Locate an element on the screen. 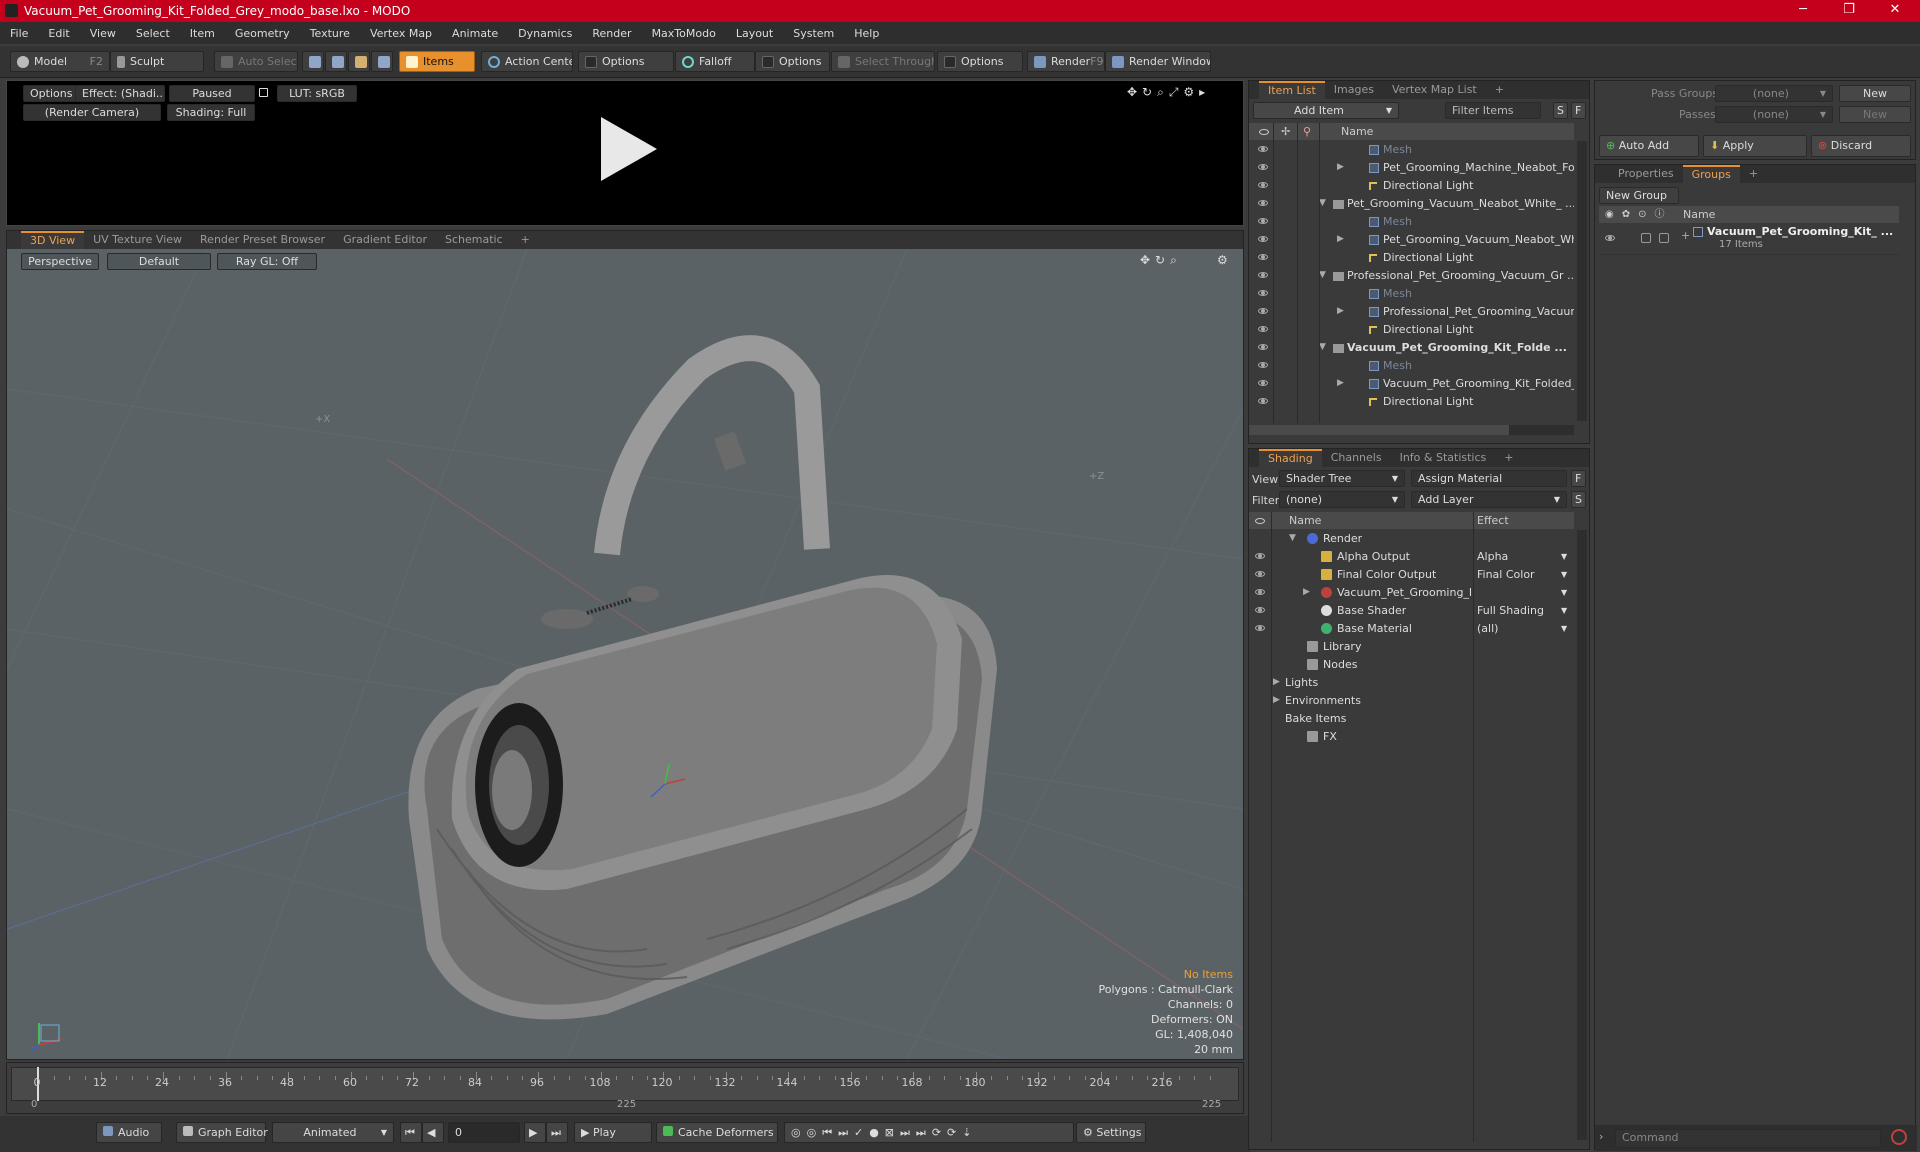  play-button: ▶ Play is located at coordinates (613, 1132).